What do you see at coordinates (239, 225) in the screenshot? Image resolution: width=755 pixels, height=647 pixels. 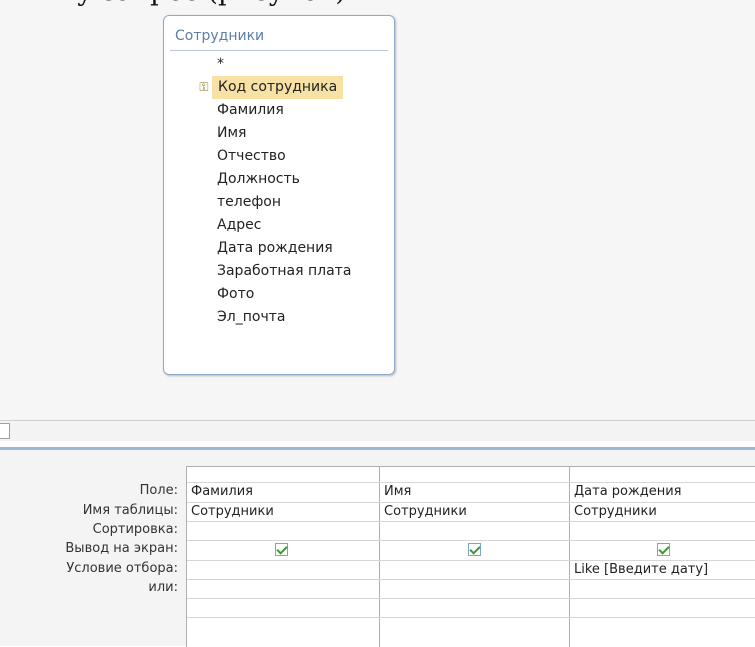 I see `field-item-adres: Адрес` at bounding box center [239, 225].